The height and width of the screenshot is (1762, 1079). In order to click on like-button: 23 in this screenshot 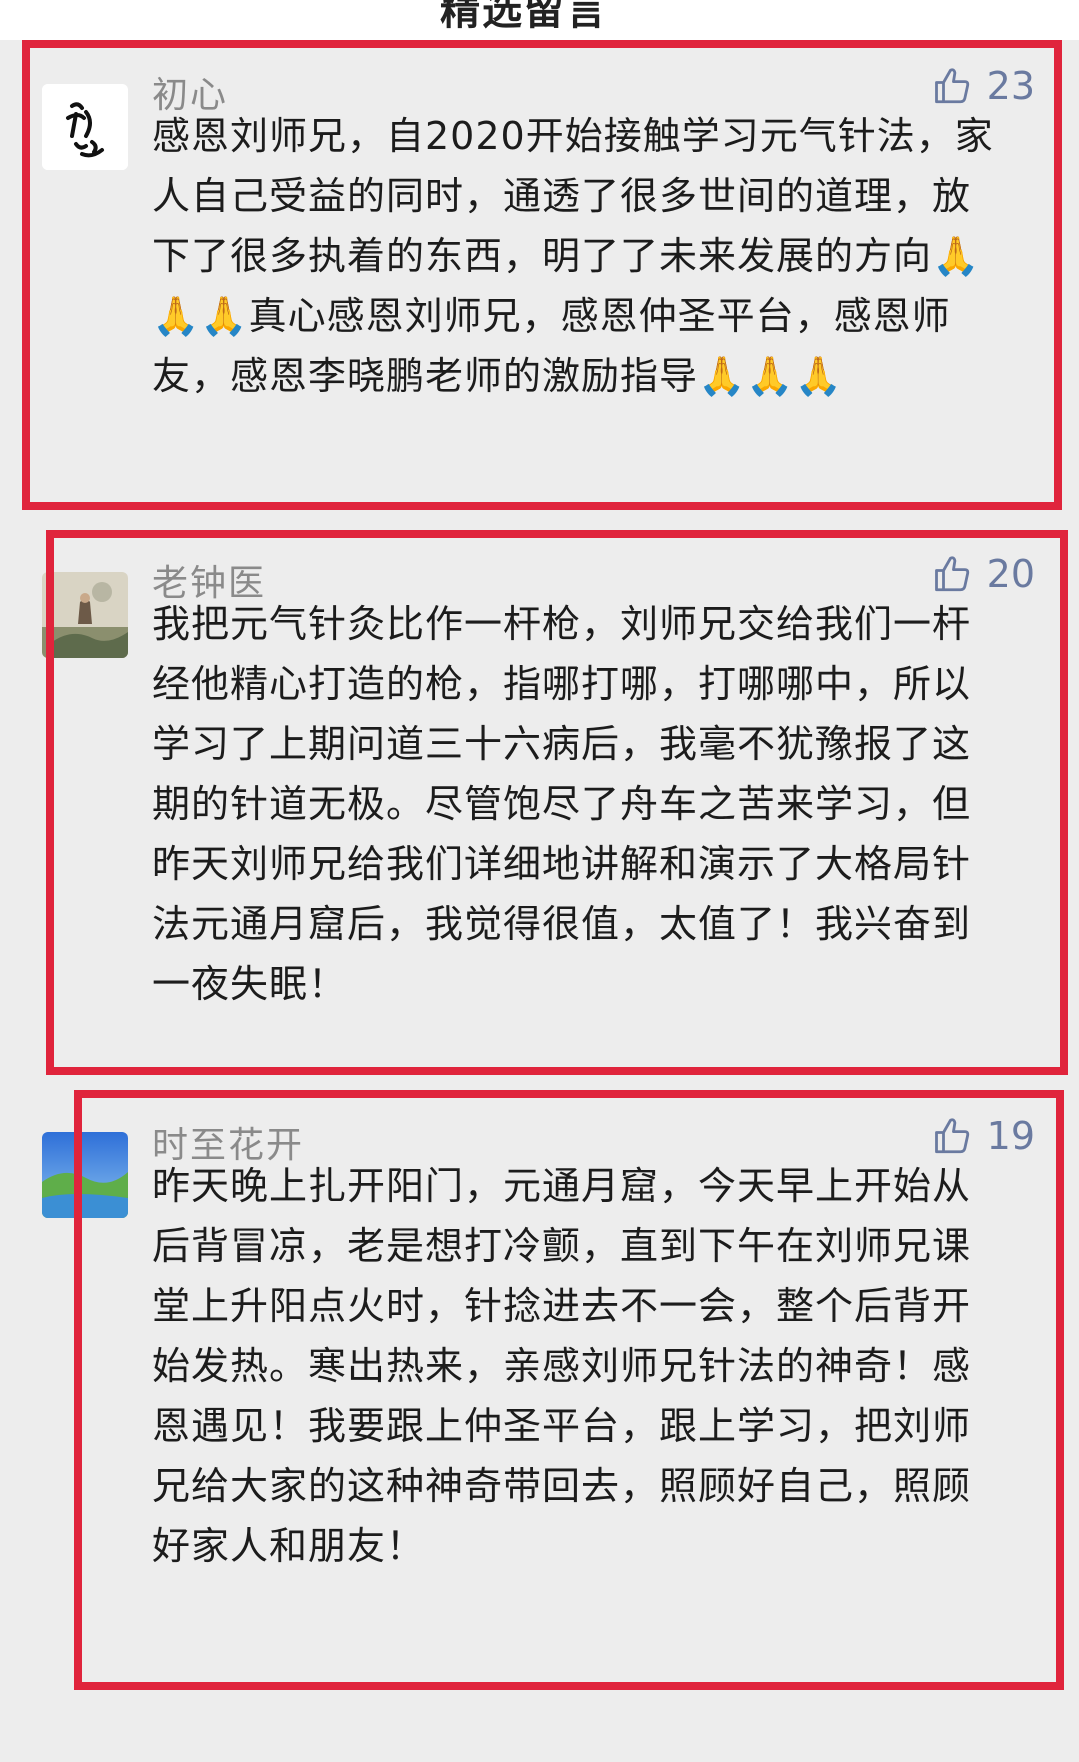, I will do `click(984, 86)`.